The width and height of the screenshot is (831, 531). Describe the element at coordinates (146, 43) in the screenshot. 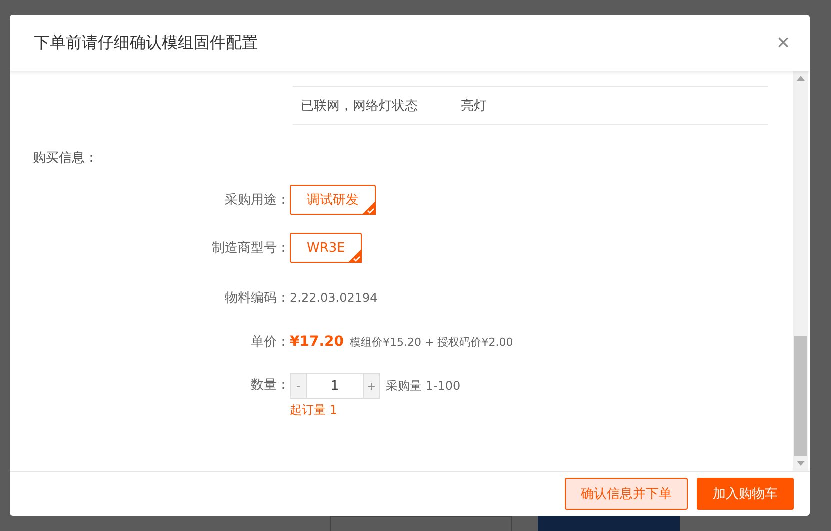

I see `dialog-title: 下单前请仔细确认模组固件配置` at that location.